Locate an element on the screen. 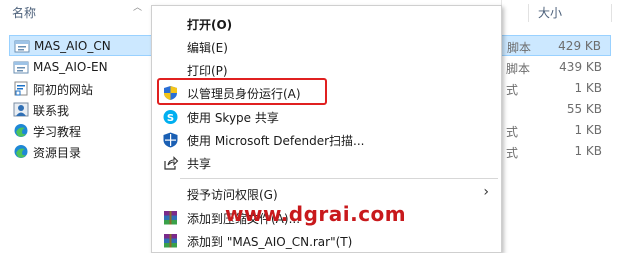  menu-item-label: 共享 is located at coordinates (199, 164).